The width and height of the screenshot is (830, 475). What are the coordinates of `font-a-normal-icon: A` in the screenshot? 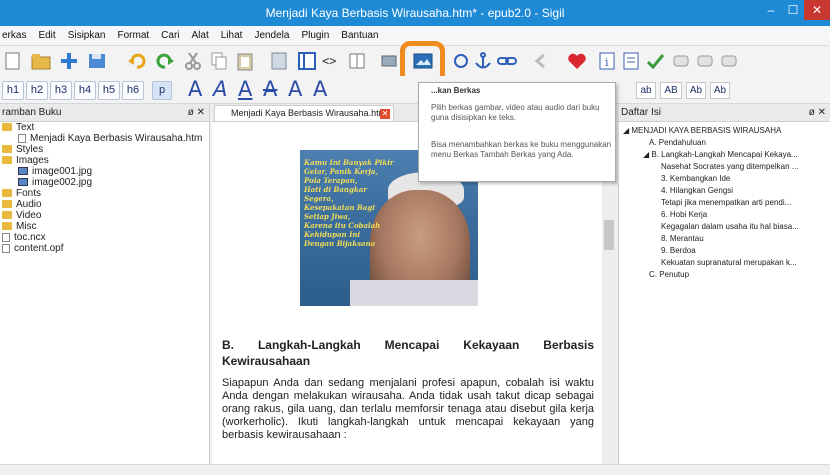 It's located at (195, 89).